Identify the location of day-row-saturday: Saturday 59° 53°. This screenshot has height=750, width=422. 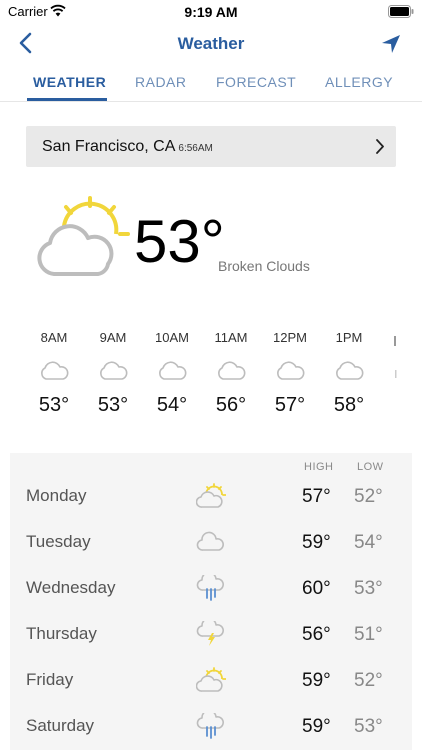
(211, 728).